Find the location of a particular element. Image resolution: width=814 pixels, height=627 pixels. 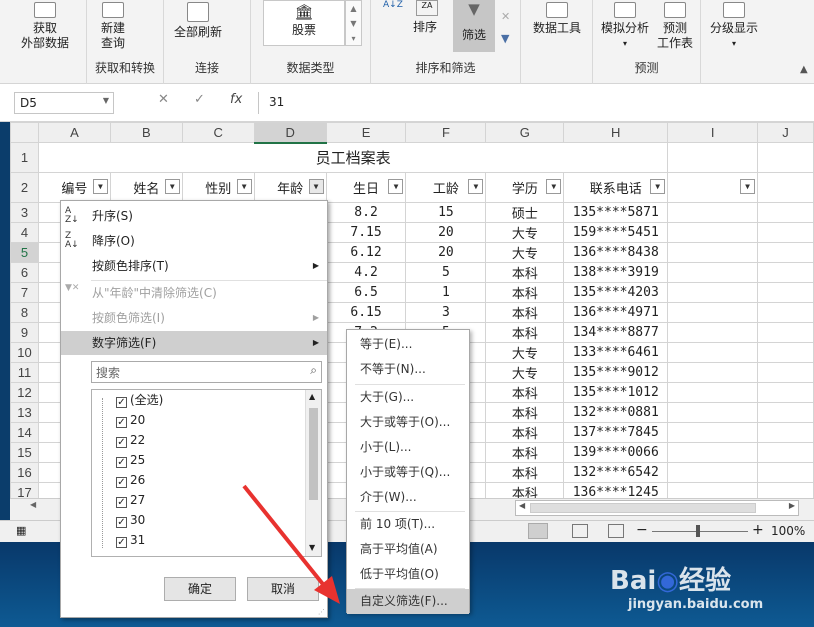

cell: 6.5 is located at coordinates (366, 292).